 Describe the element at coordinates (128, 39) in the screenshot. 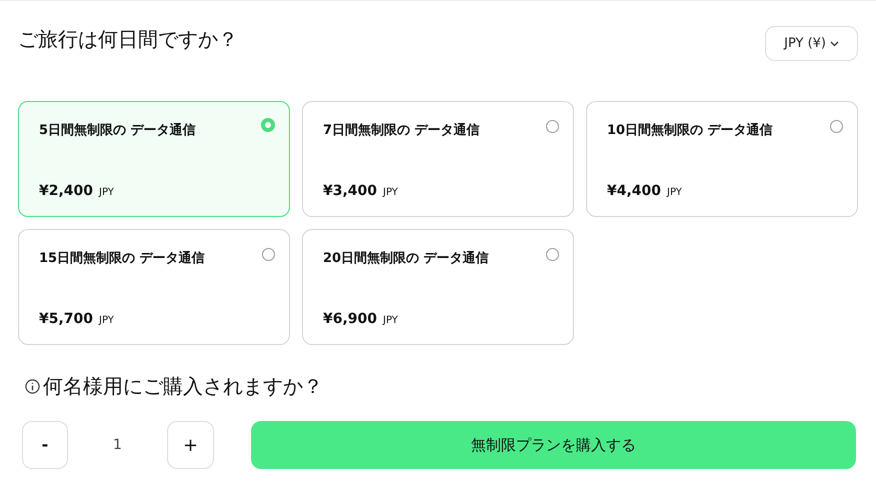

I see `section-heading: ご旅行は何日間ですか？` at that location.